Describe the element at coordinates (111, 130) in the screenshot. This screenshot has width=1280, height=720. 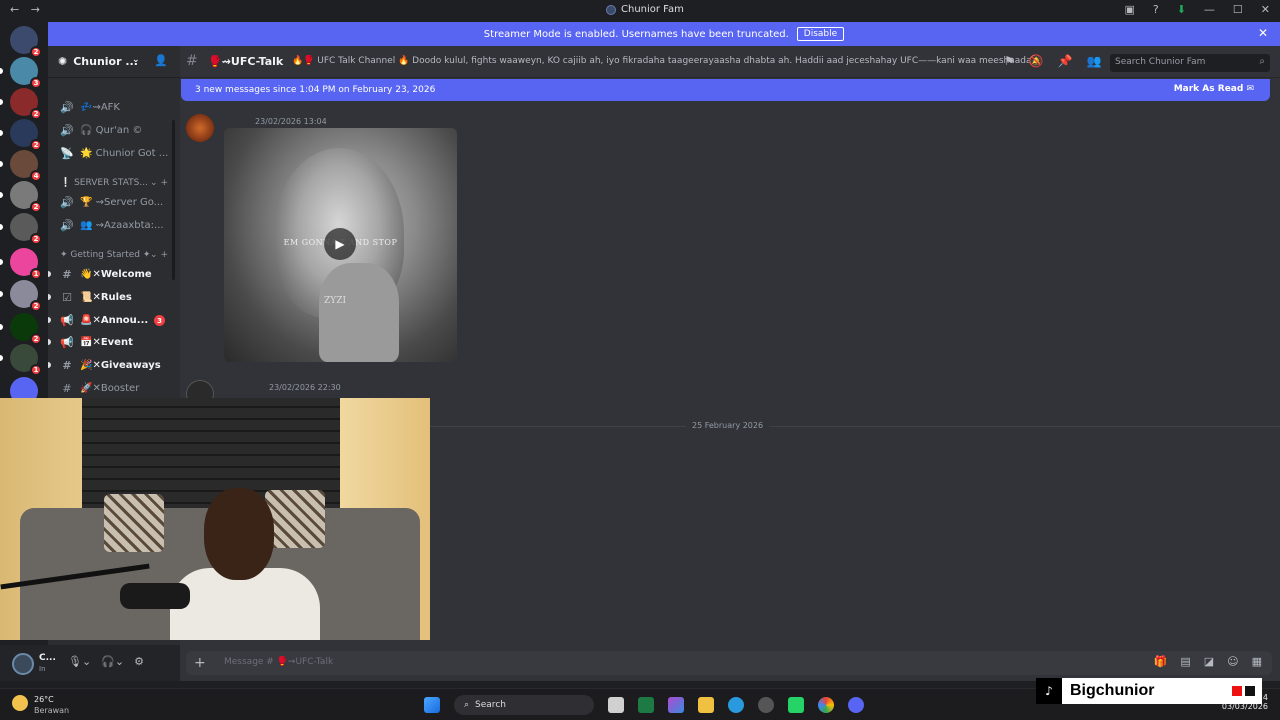
I see `channel-label: 🎧 Qur'an ©` at that location.